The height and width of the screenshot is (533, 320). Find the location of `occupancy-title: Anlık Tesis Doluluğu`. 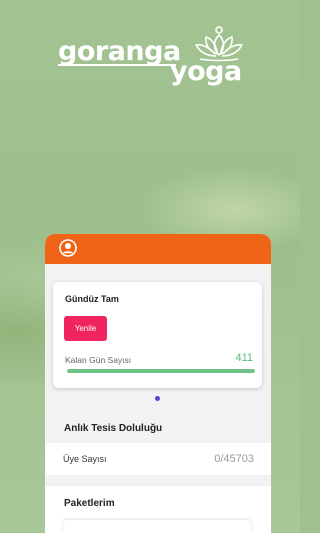

occupancy-title: Anlık Tesis Doluluğu is located at coordinates (113, 428).